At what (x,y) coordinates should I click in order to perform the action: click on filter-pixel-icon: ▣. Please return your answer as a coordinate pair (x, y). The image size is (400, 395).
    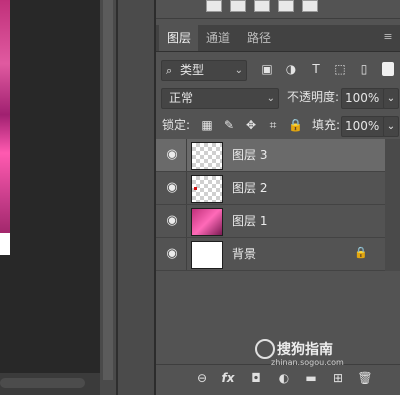
    Looking at the image, I should click on (267, 69).